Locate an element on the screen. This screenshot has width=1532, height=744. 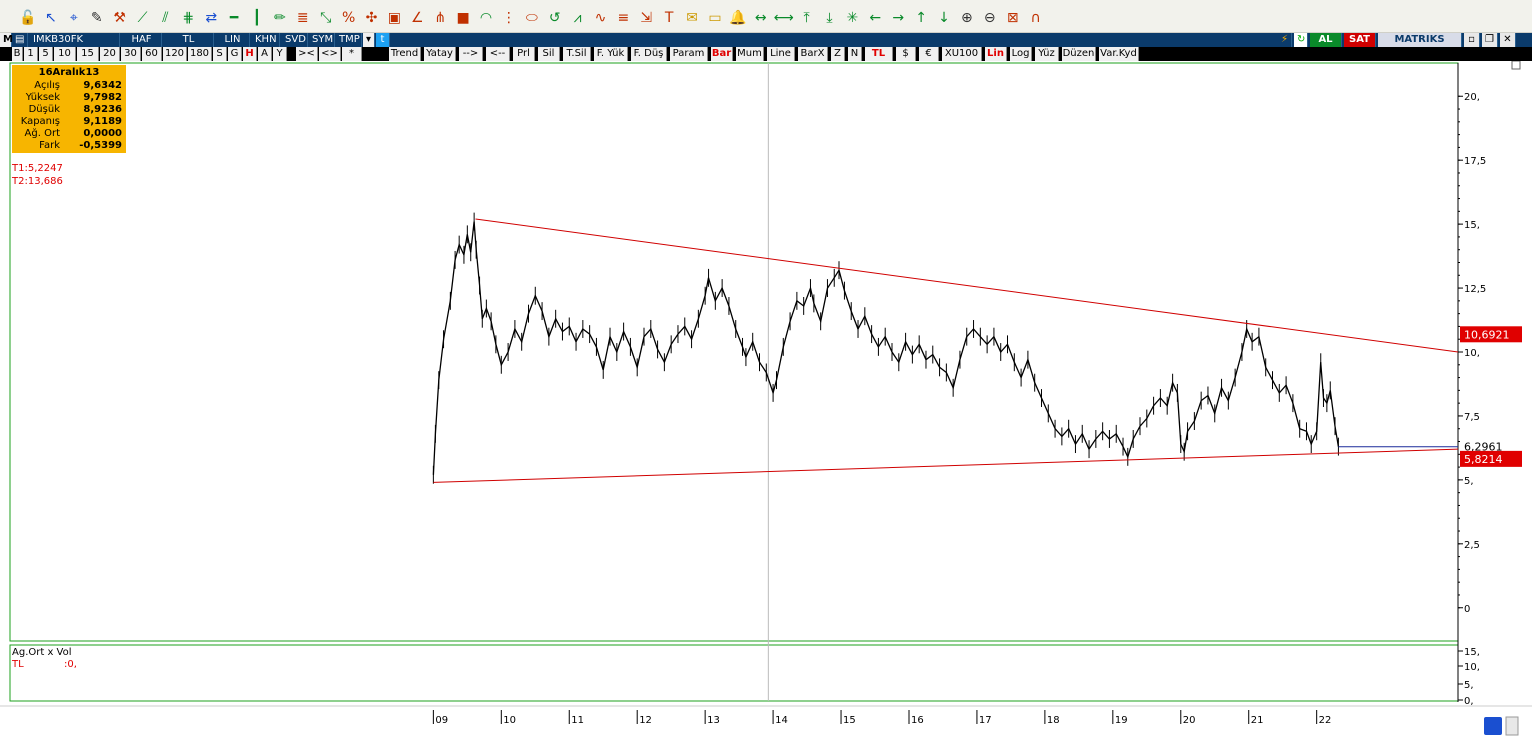
callout-icon: ✉ is located at coordinates (692, 18).